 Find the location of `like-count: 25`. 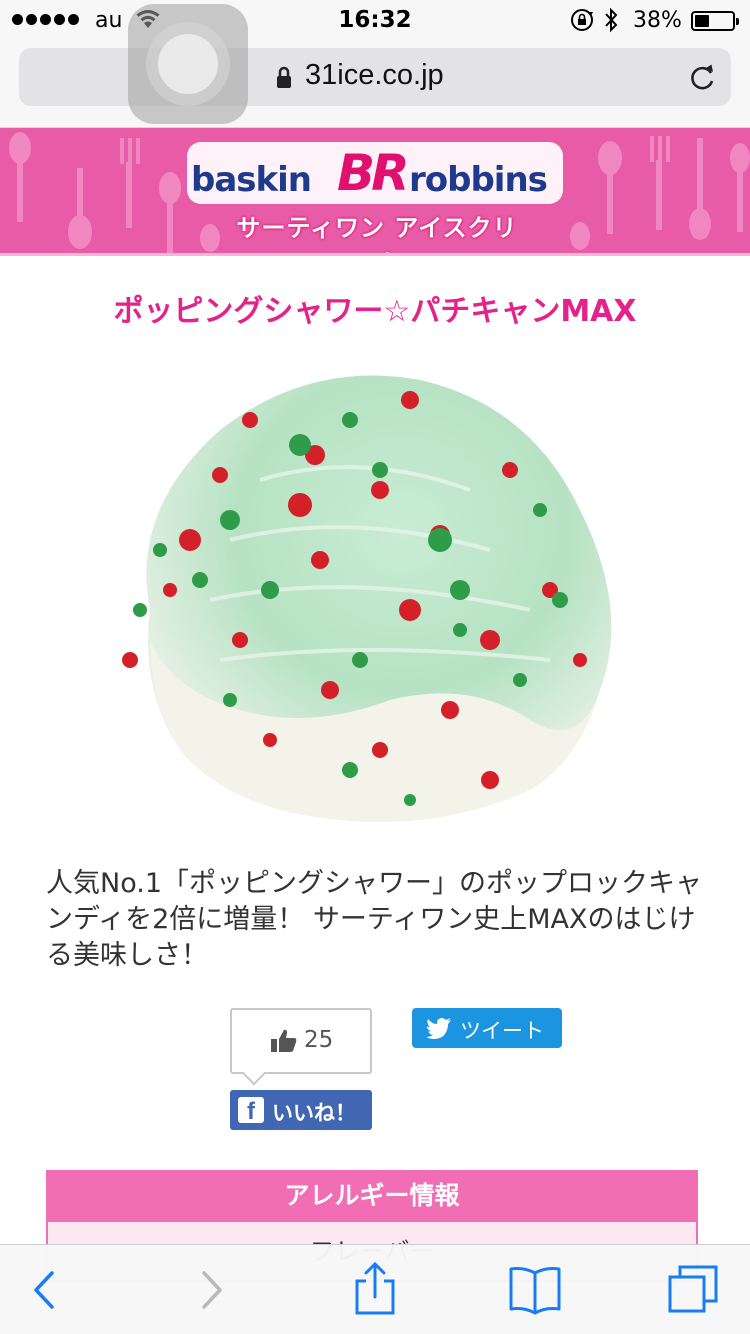

like-count: 25 is located at coordinates (319, 1040).